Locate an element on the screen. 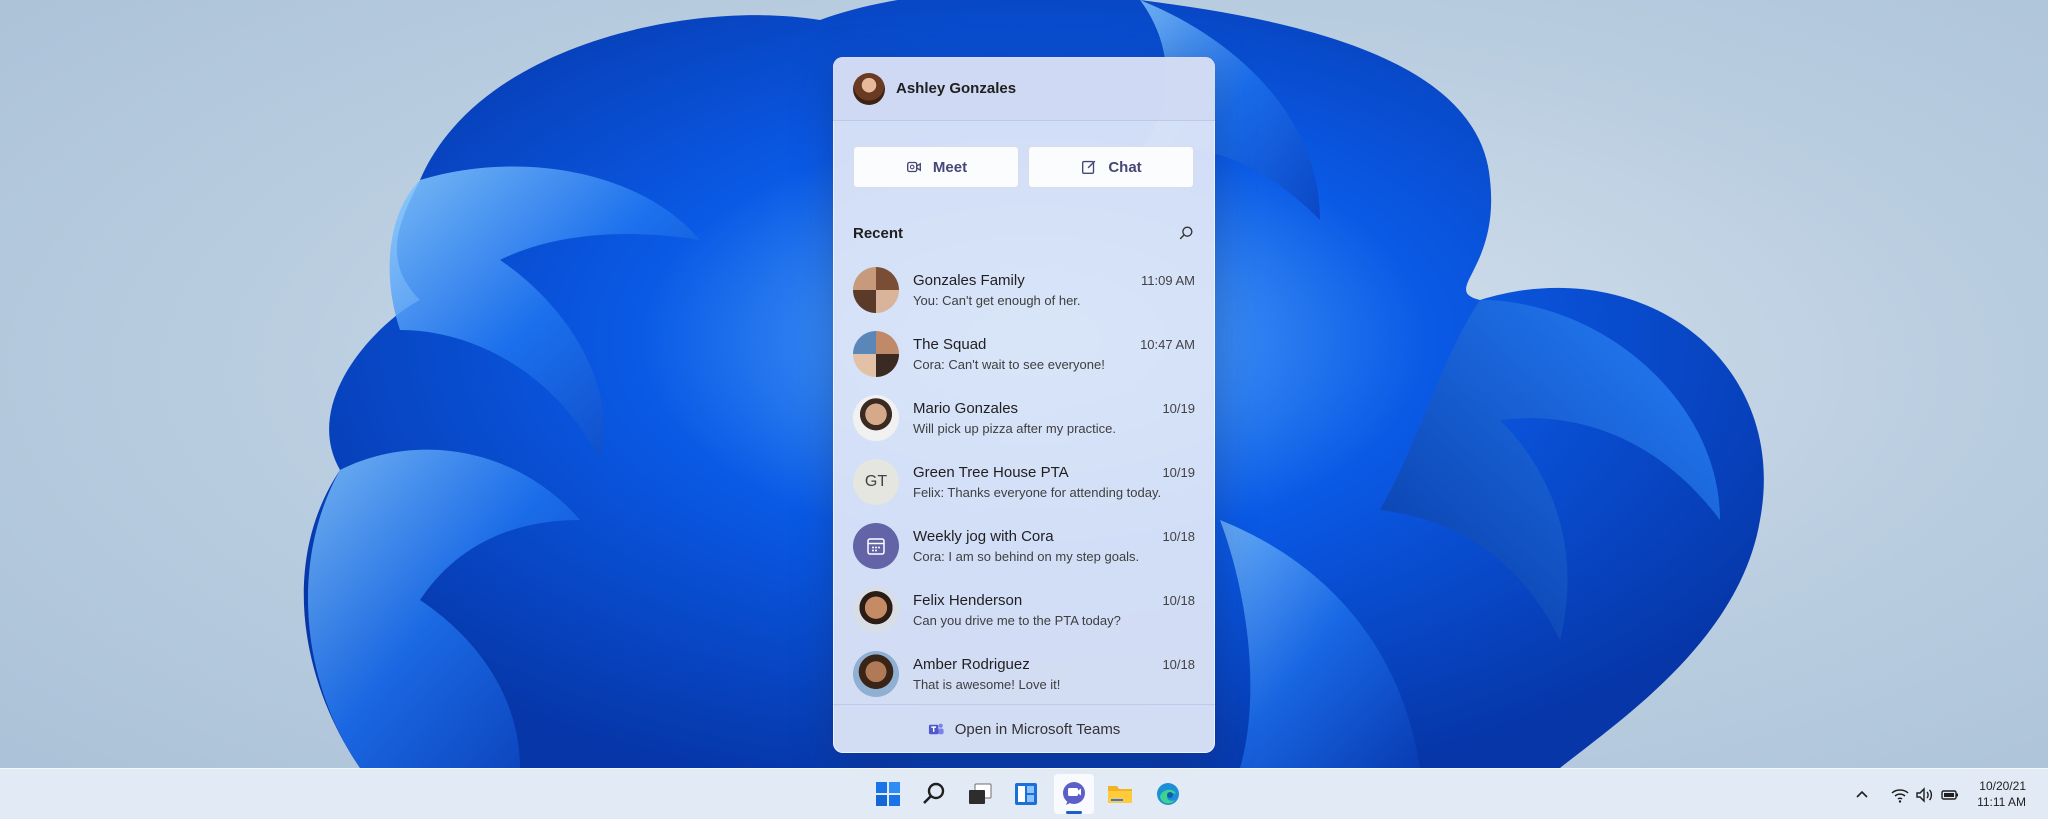 Image resolution: width=2048 pixels, height=819 pixels. chat-button: Chat is located at coordinates (1111, 167).